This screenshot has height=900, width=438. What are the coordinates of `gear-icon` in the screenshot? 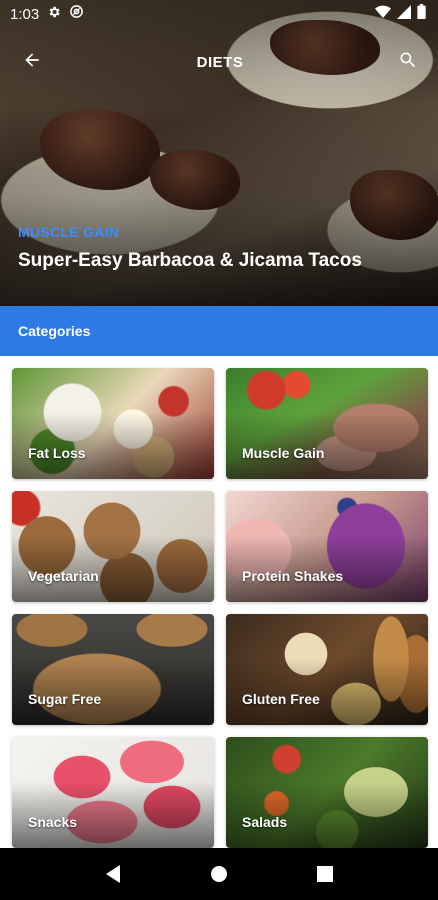 It's located at (54, 14).